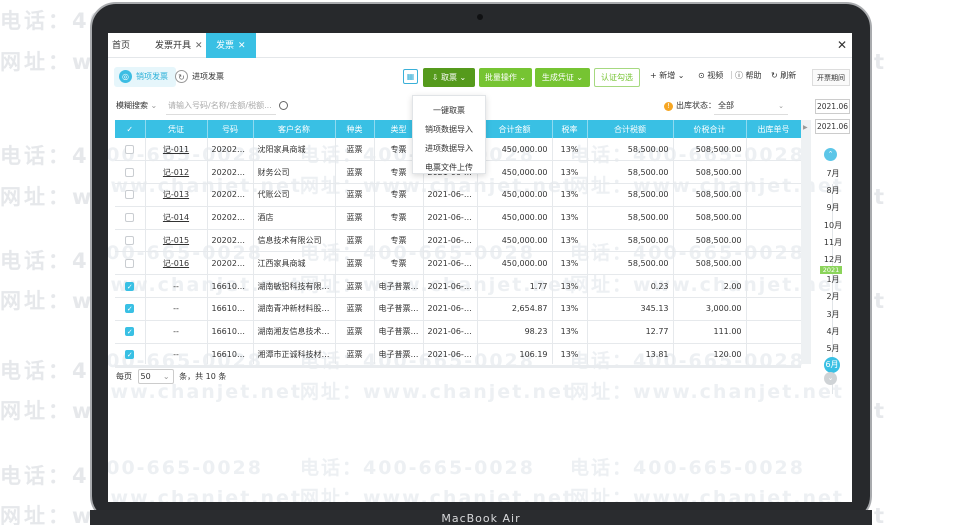 The height and width of the screenshot is (525, 960). I want to click on menu-item-sales-import: 销项数据导入, so click(449, 130).